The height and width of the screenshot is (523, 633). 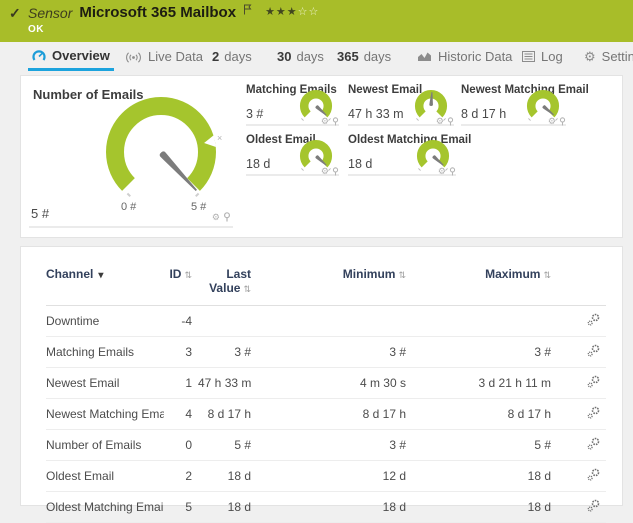 I want to click on tab-30-days: 30 days, so click(x=300, y=56).